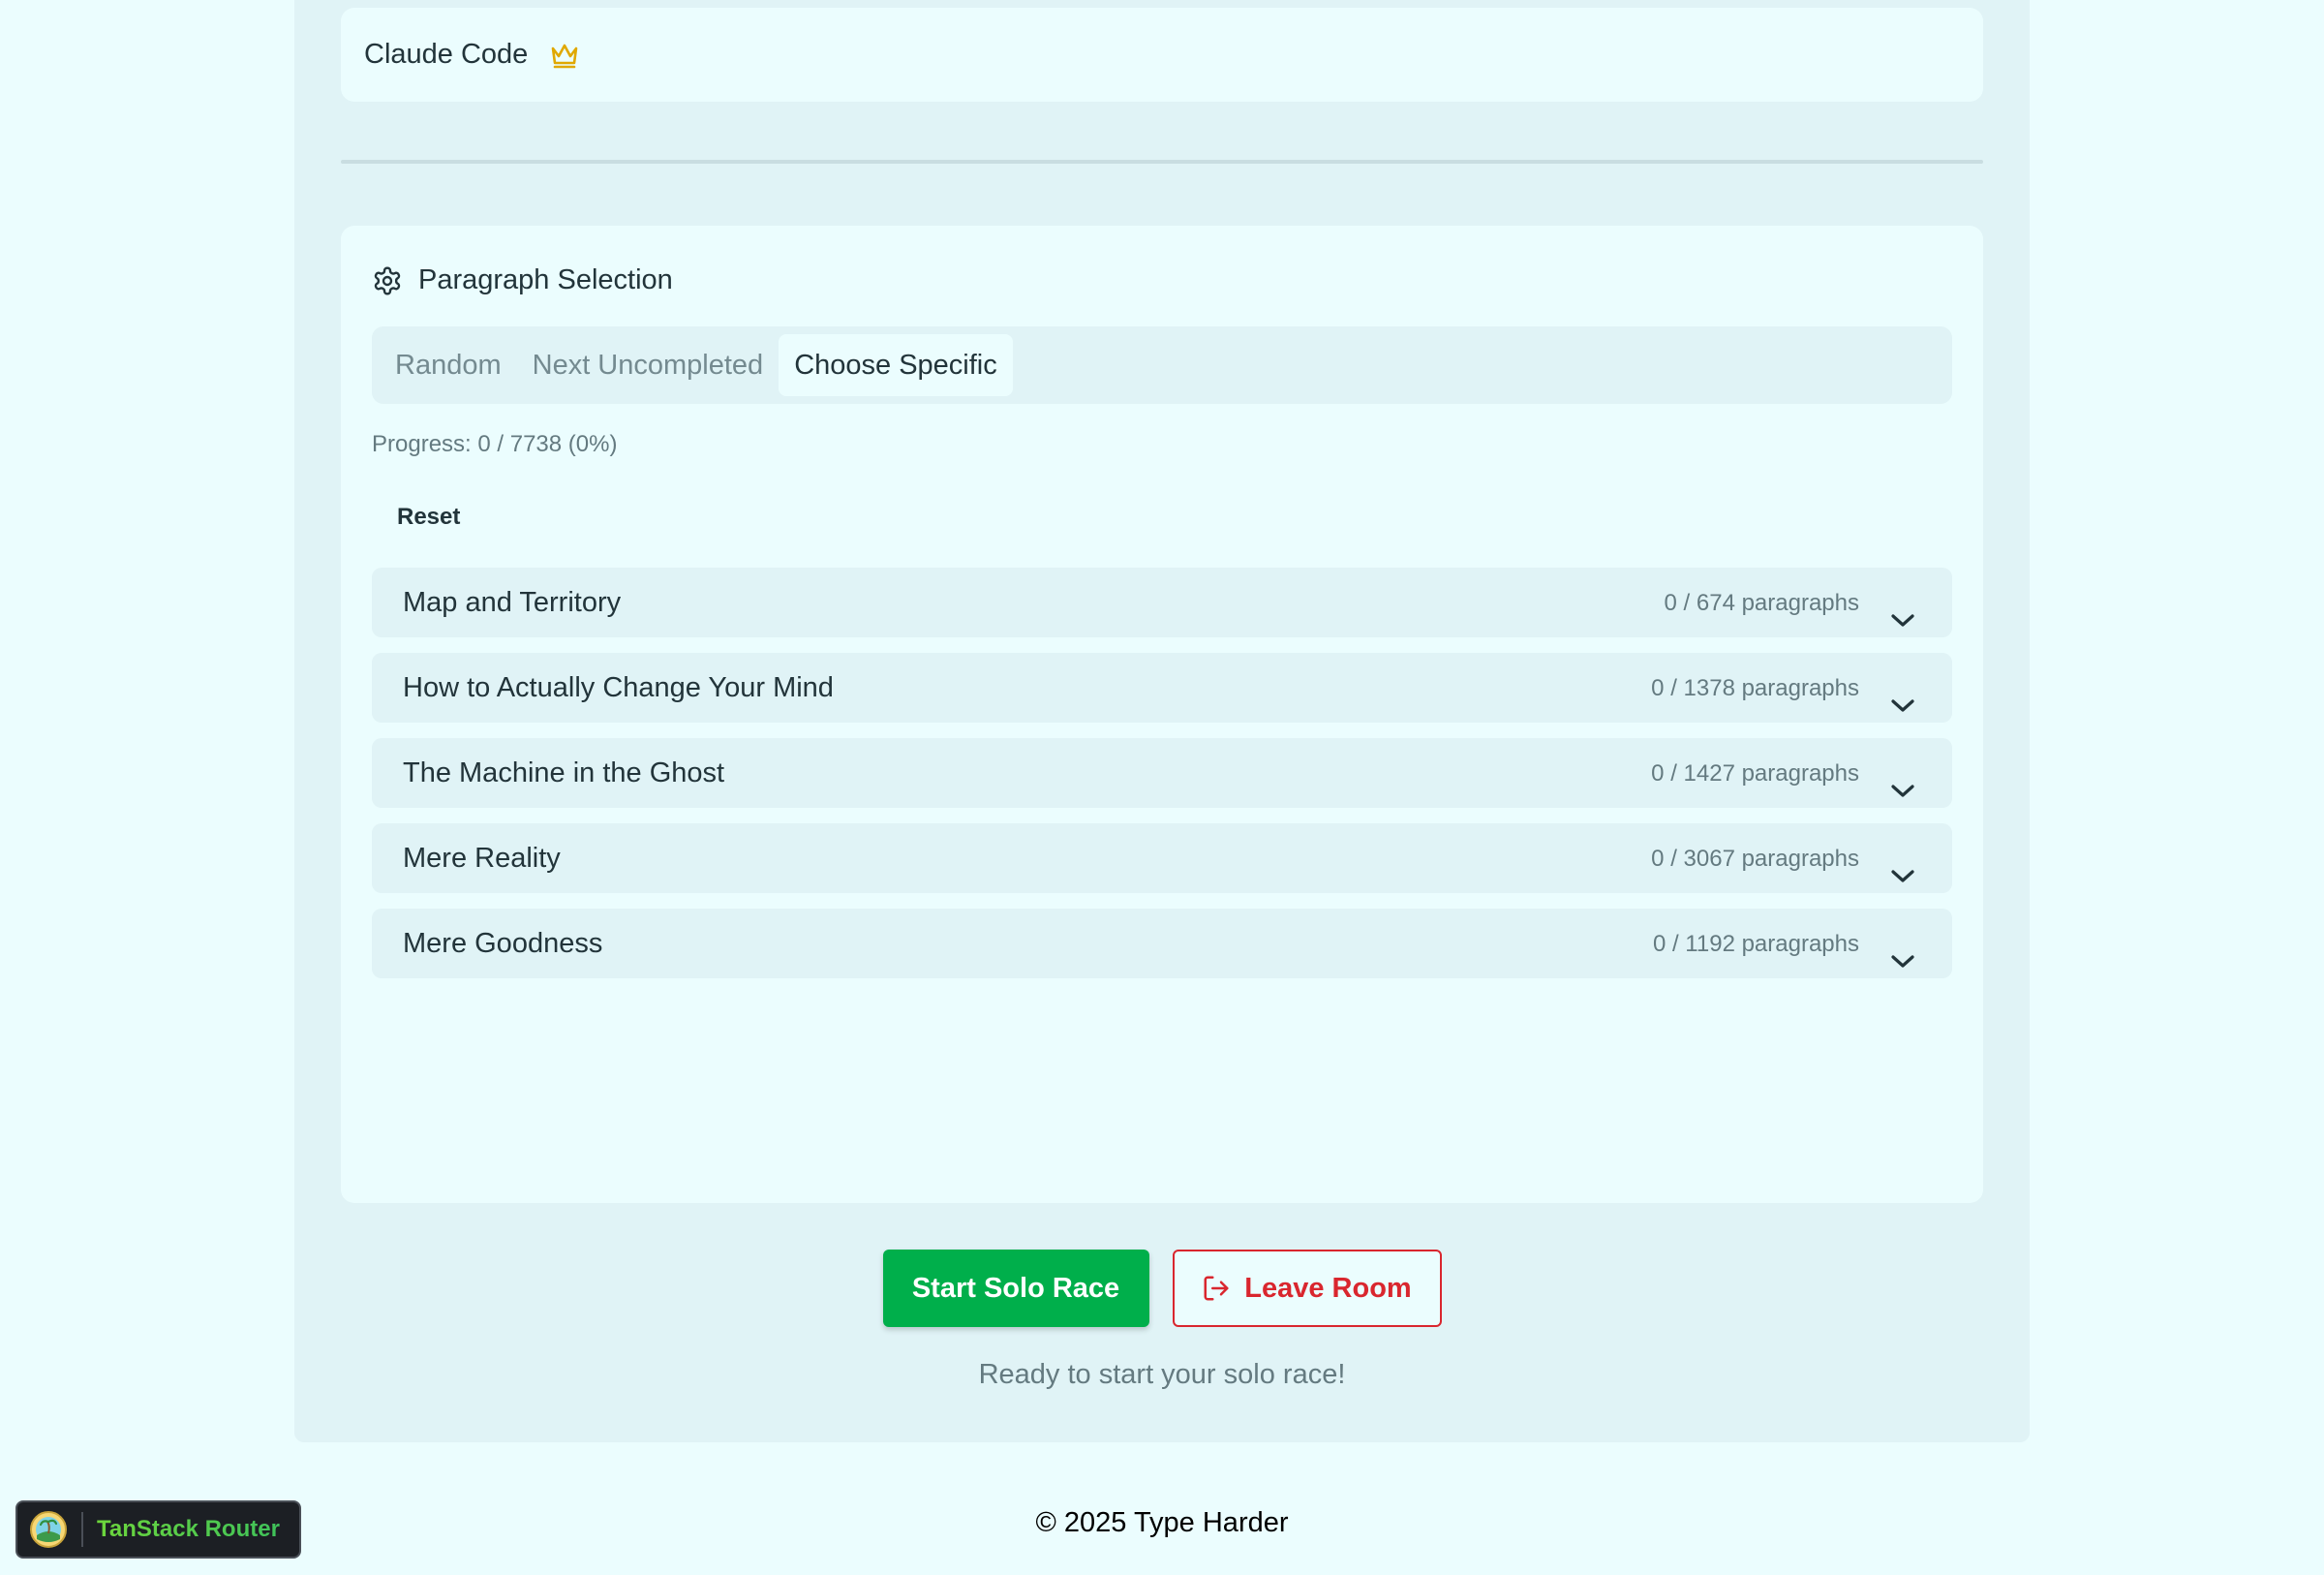 This screenshot has width=2324, height=1575. Describe the element at coordinates (1762, 603) in the screenshot. I see `book-paragraph-count: 0 / 674 paragraphs` at that location.